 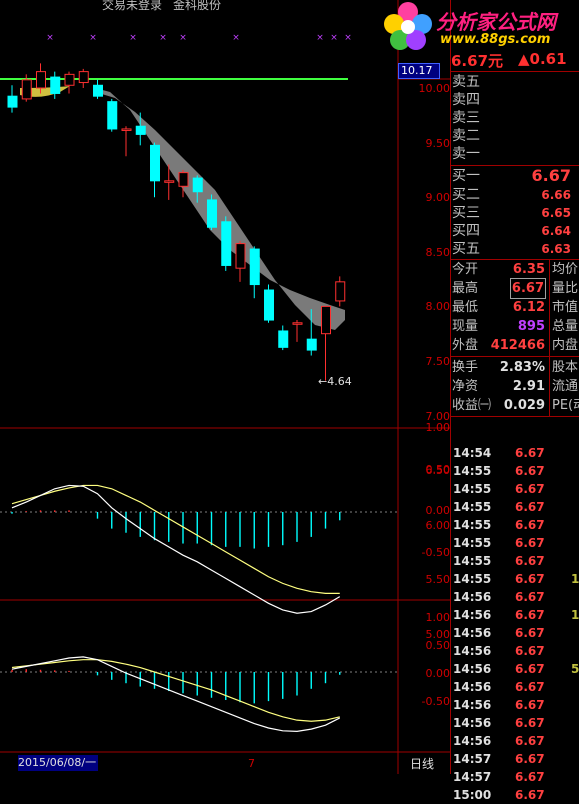 I want to click on tick-row: 14:54 6.67, so click(x=515, y=453).